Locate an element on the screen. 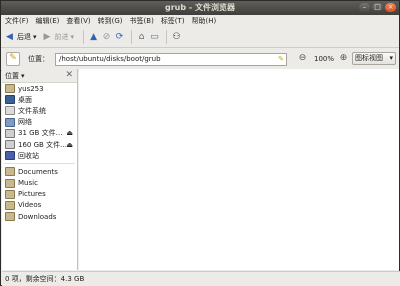 This screenshot has height=286, width=400. sidebar-item-label: Downloads is located at coordinates (37, 216).